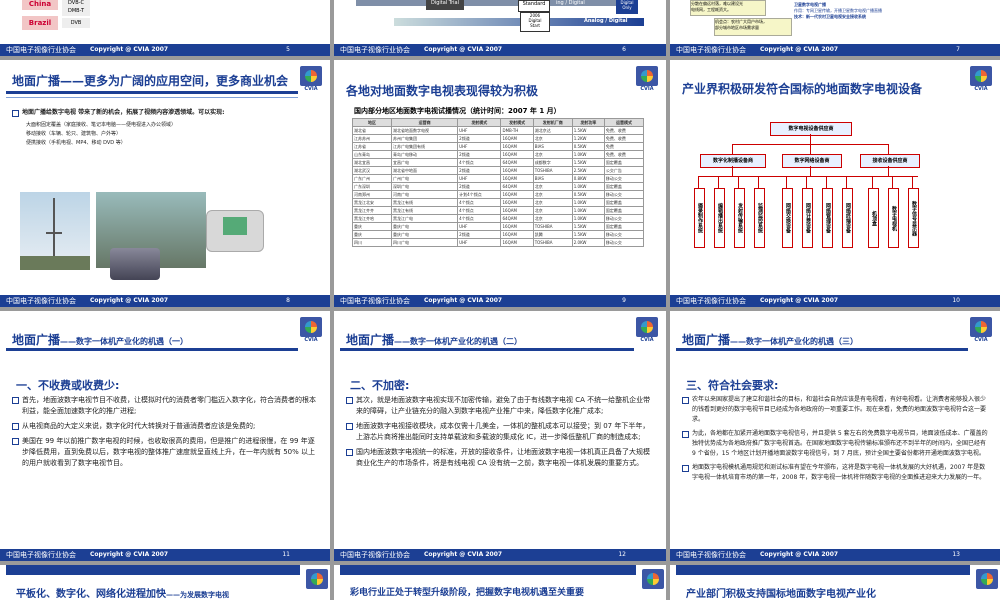  I want to click on table-cell: 湖北省中地面, so click(424, 170).